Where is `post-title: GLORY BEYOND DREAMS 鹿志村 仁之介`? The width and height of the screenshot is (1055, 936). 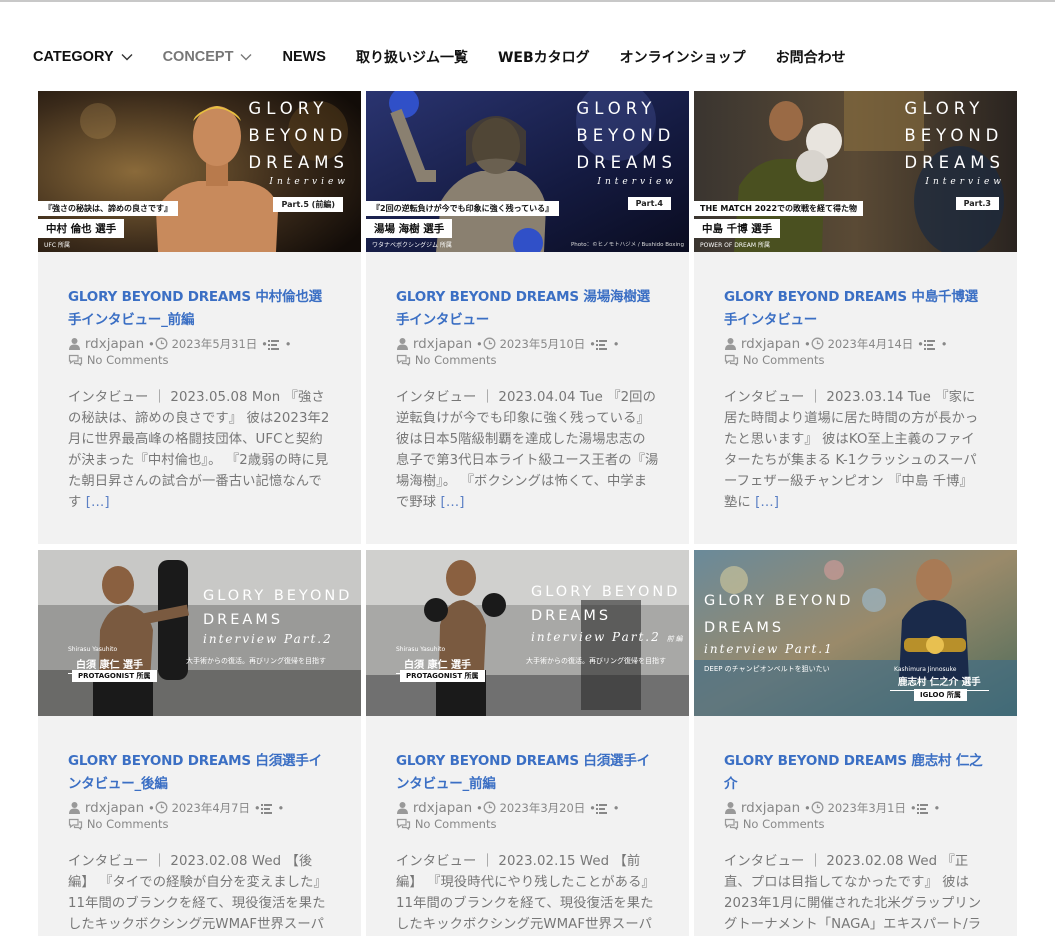 post-title: GLORY BEYOND DREAMS 鹿志村 仁之介 is located at coordinates (855, 773).